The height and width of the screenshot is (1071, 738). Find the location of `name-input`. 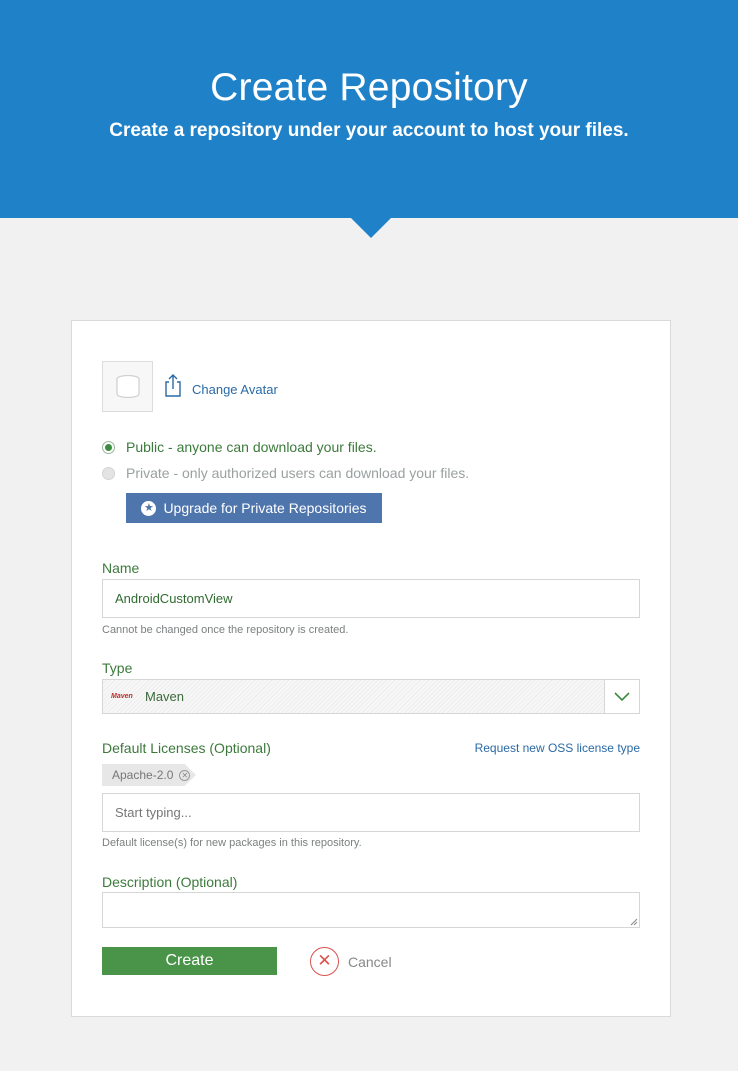

name-input is located at coordinates (371, 598).